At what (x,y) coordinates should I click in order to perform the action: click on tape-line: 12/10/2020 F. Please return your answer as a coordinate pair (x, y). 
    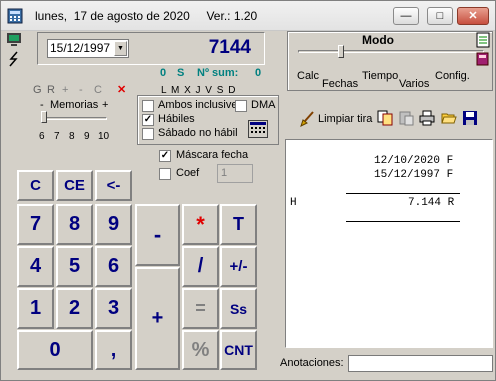
    Looking at the image, I should click on (414, 161).